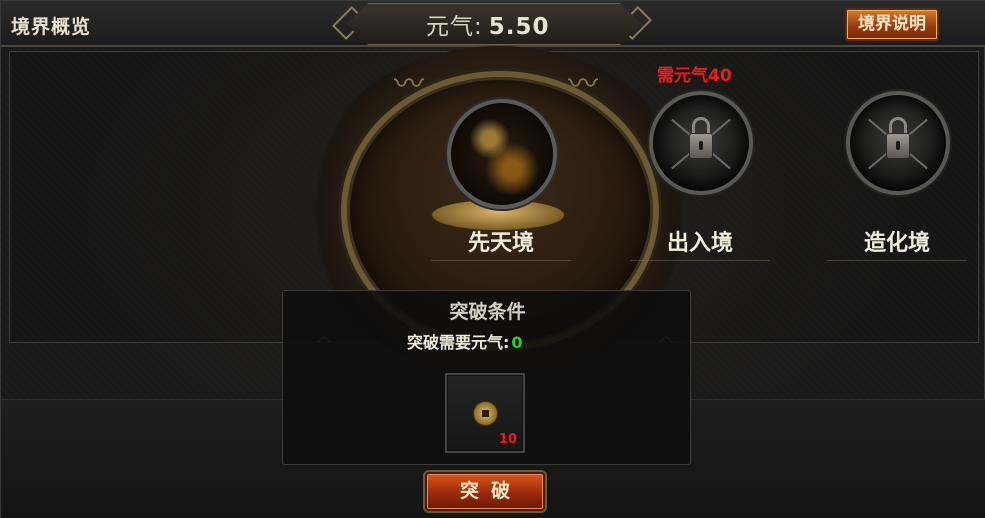 This screenshot has height=518, width=985. What do you see at coordinates (502, 154) in the screenshot?
I see `realm-orb-icon` at bounding box center [502, 154].